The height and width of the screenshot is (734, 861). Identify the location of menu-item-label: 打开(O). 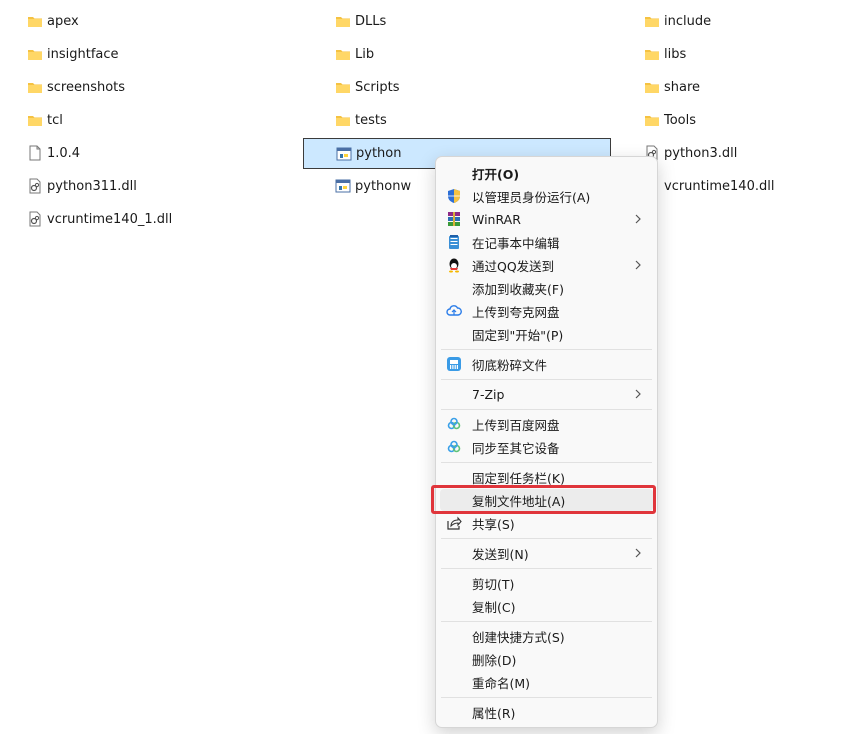
(496, 174).